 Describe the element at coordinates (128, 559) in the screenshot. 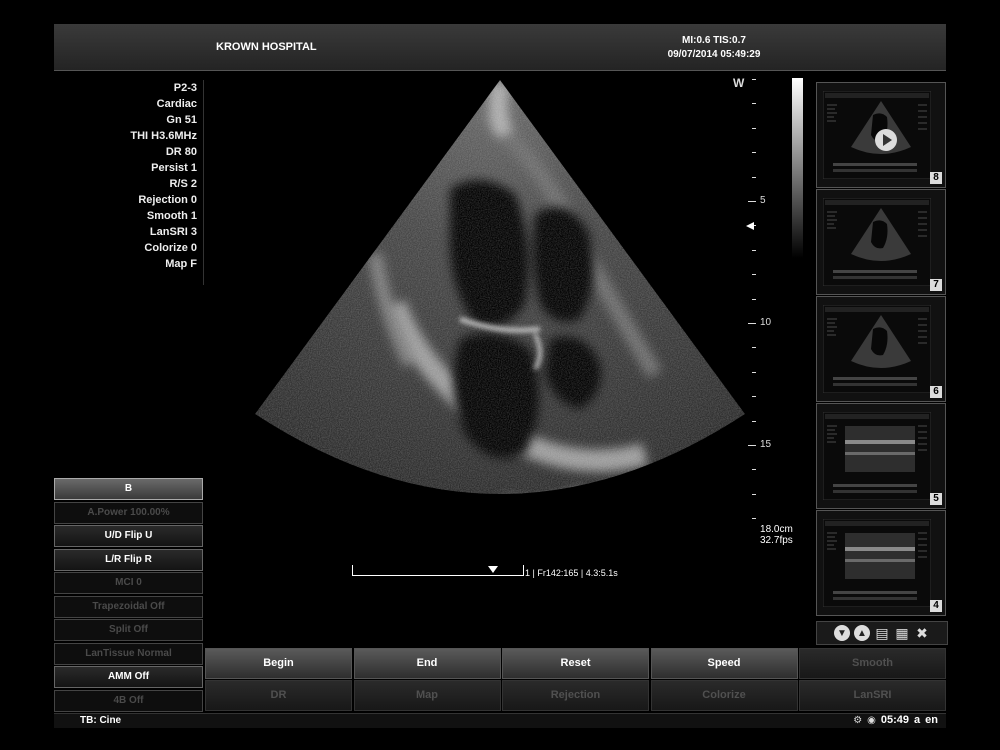

I see `mode-button-3: L/R Flip R` at that location.